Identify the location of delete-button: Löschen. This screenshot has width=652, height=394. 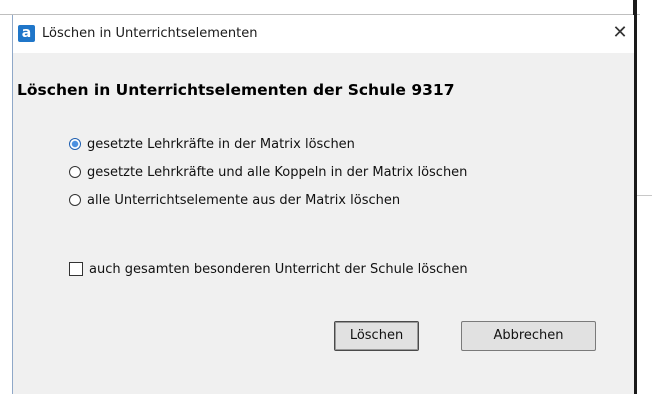
(376, 336).